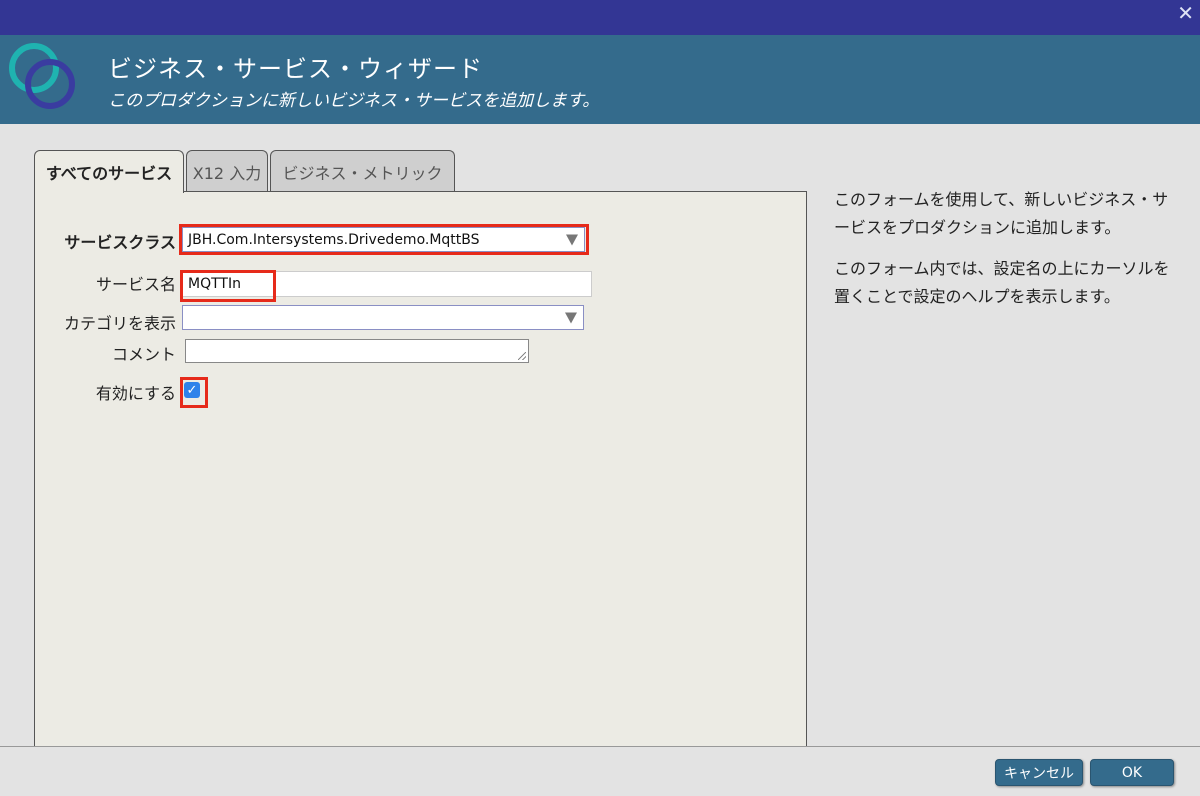 The image size is (1200, 796). What do you see at coordinates (354, 101) in the screenshot?
I see `page-subtitle: このプロダクションに新しいビジネス・サービスを追加します。` at bounding box center [354, 101].